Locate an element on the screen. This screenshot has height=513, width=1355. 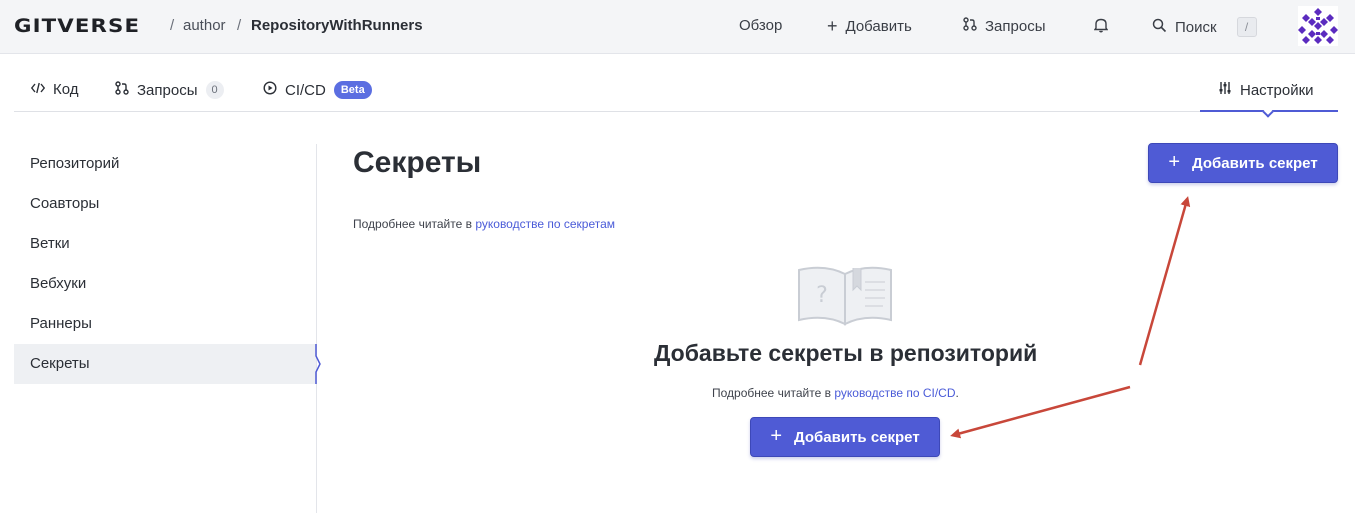
tab-settings-label: Настройки is located at coordinates (1277, 90).